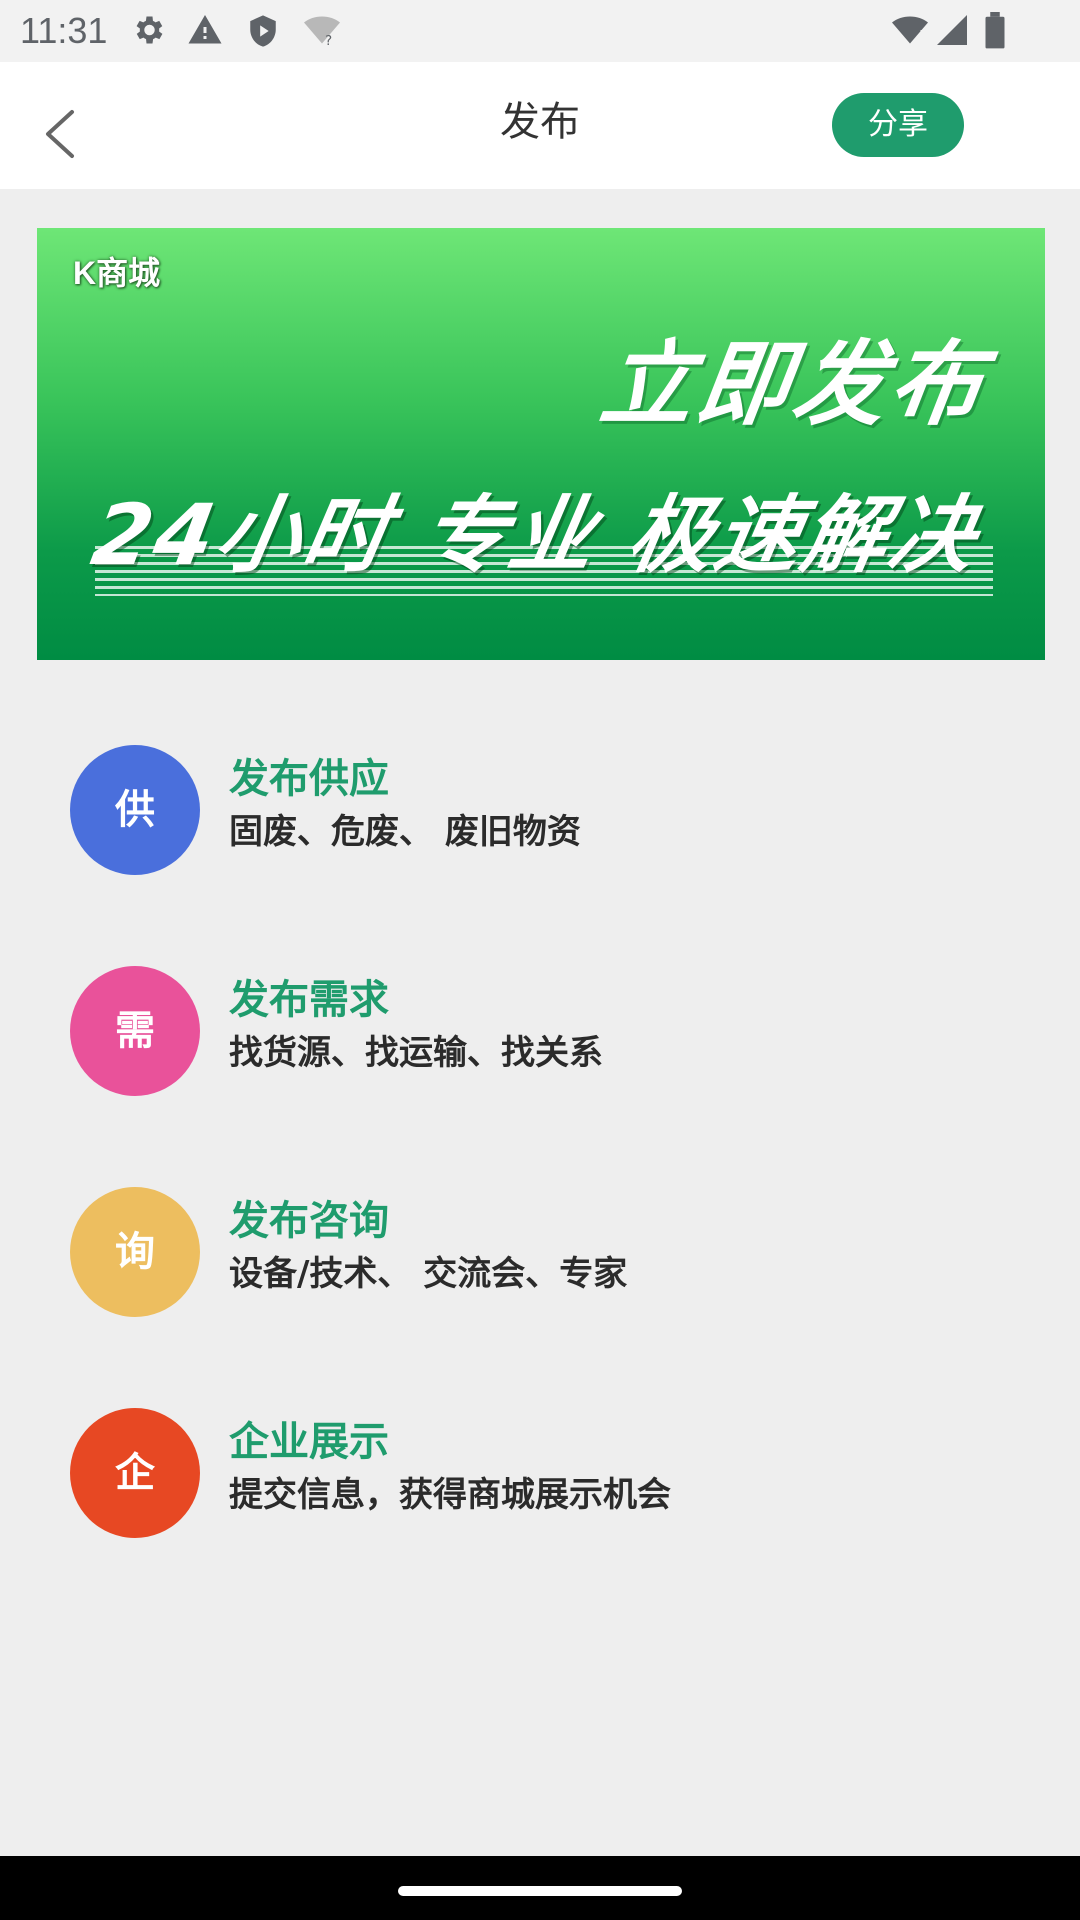  What do you see at coordinates (309, 1221) in the screenshot?
I see `menu-item-title: 发布咨询` at bounding box center [309, 1221].